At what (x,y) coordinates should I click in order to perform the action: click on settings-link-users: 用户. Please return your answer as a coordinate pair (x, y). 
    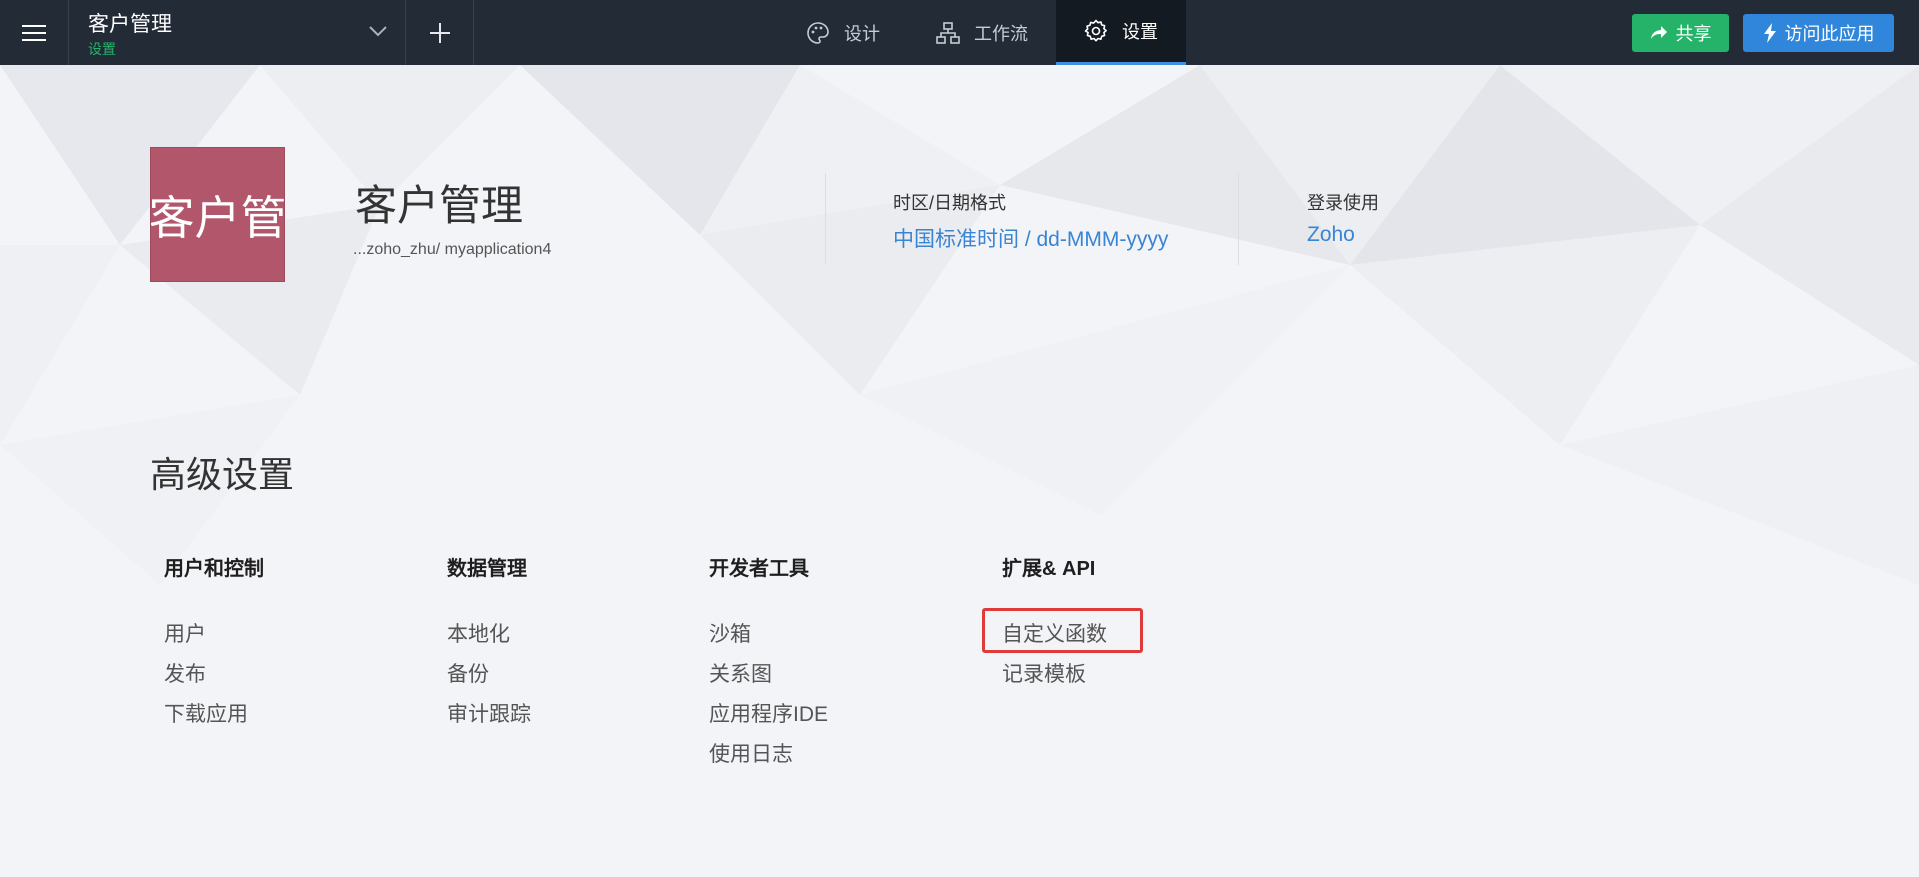
    Looking at the image, I should click on (214, 635).